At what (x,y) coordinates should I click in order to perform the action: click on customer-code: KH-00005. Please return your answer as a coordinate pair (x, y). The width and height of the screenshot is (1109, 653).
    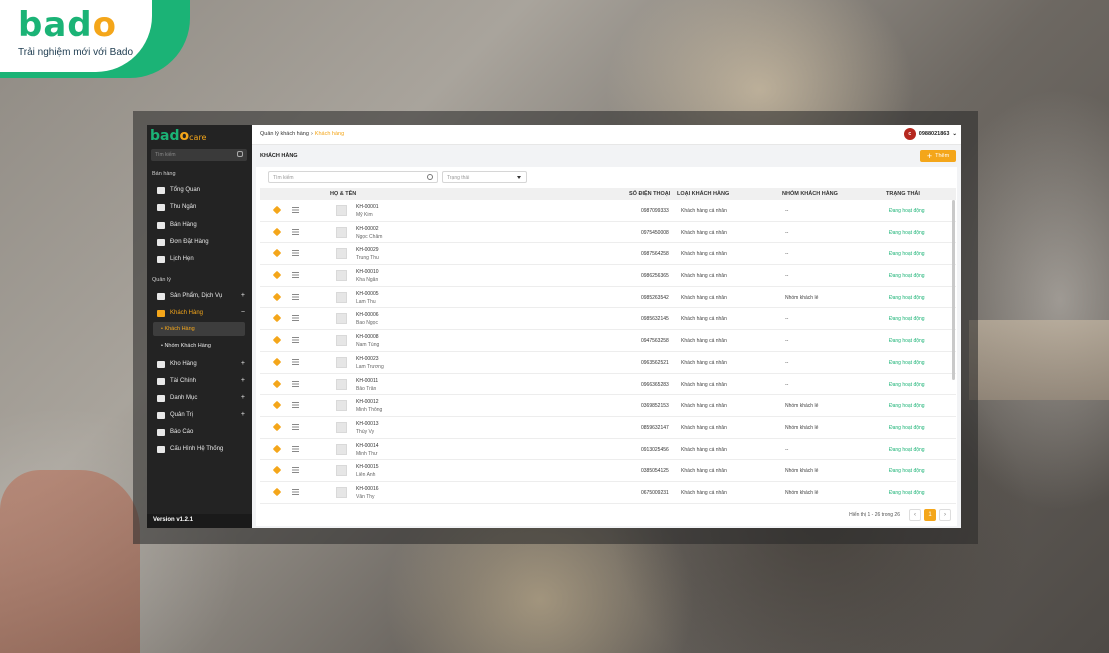
    Looking at the image, I should click on (367, 293).